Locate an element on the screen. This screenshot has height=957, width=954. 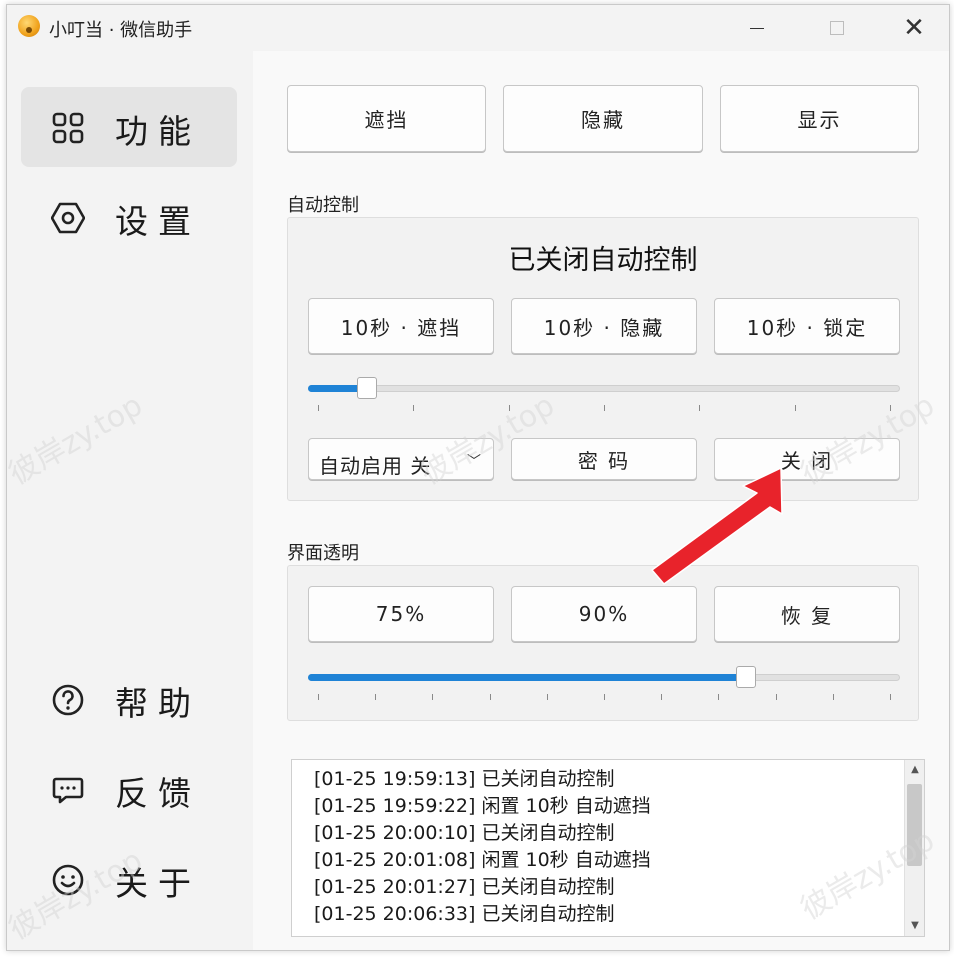
scroll-down-icon: ▼ is located at coordinates (914, 926).